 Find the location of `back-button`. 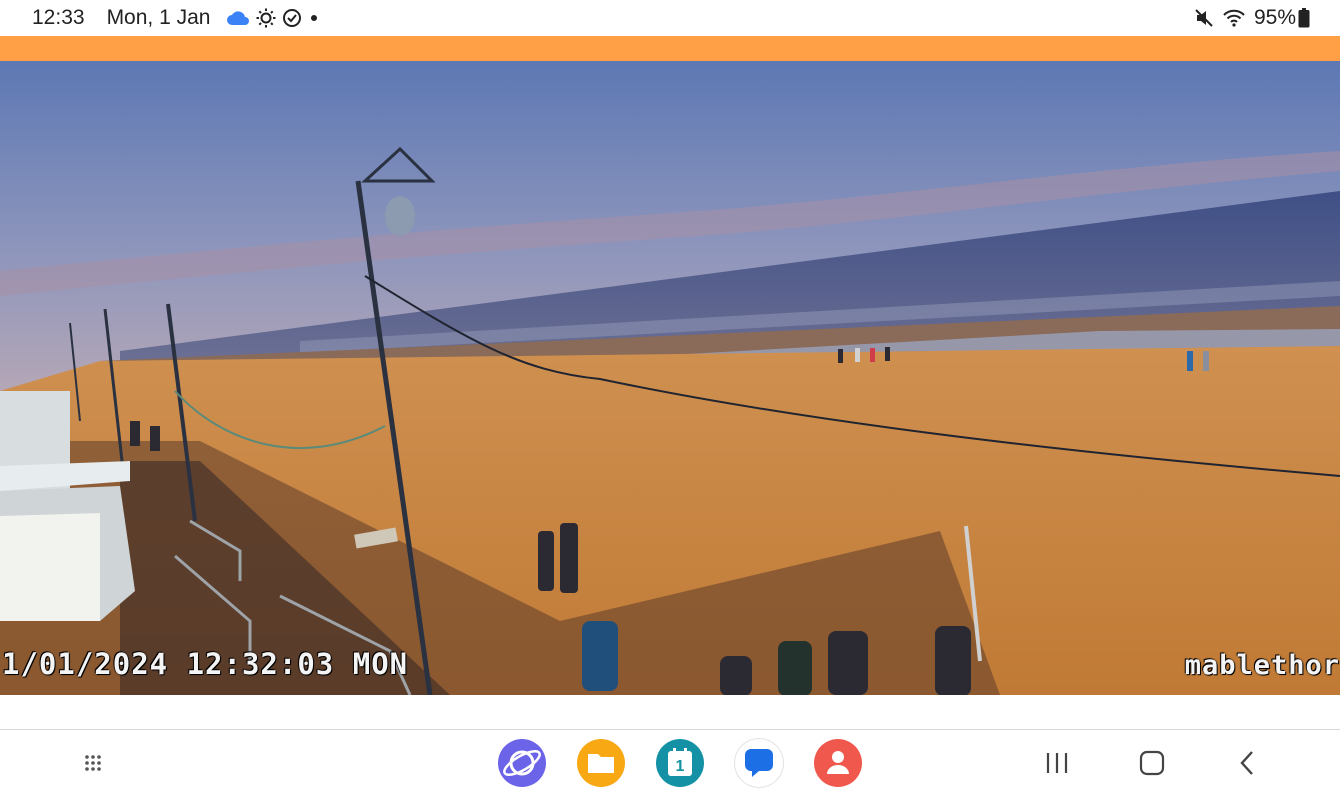

back-button is located at coordinates (1248, 763).